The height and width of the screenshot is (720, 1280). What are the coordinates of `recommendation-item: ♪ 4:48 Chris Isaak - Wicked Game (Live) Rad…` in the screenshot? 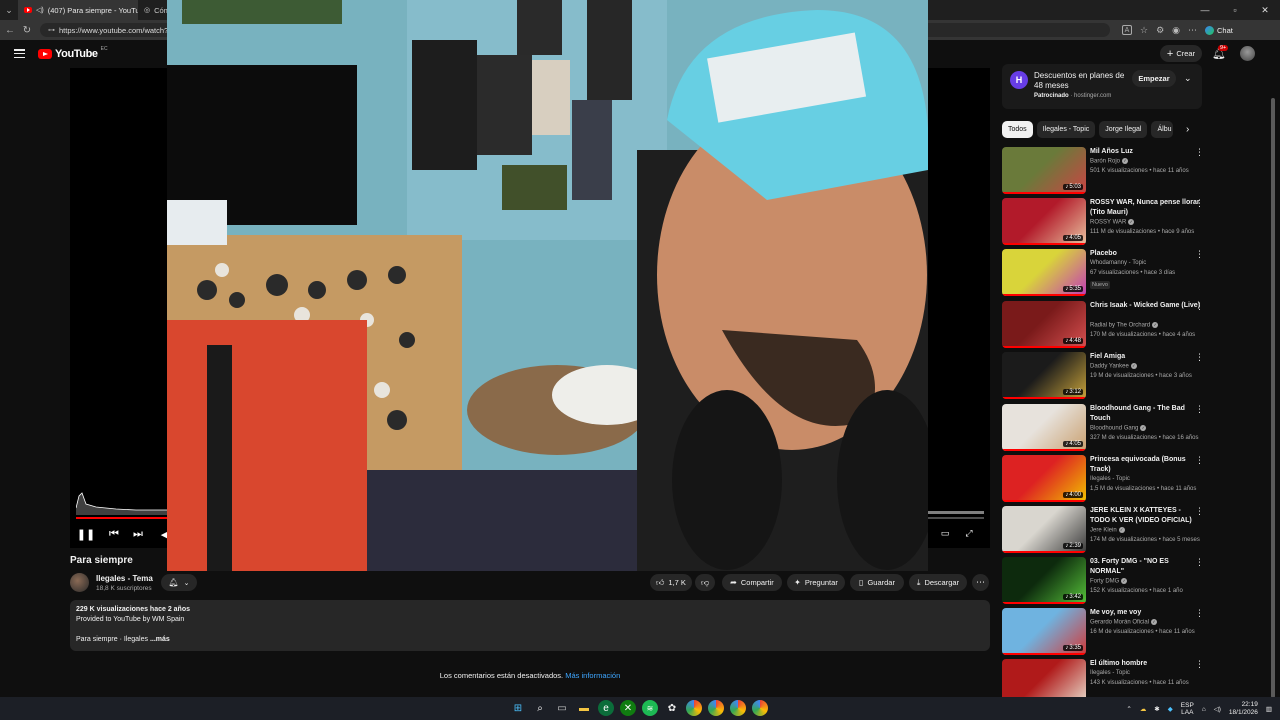 It's located at (1104, 325).